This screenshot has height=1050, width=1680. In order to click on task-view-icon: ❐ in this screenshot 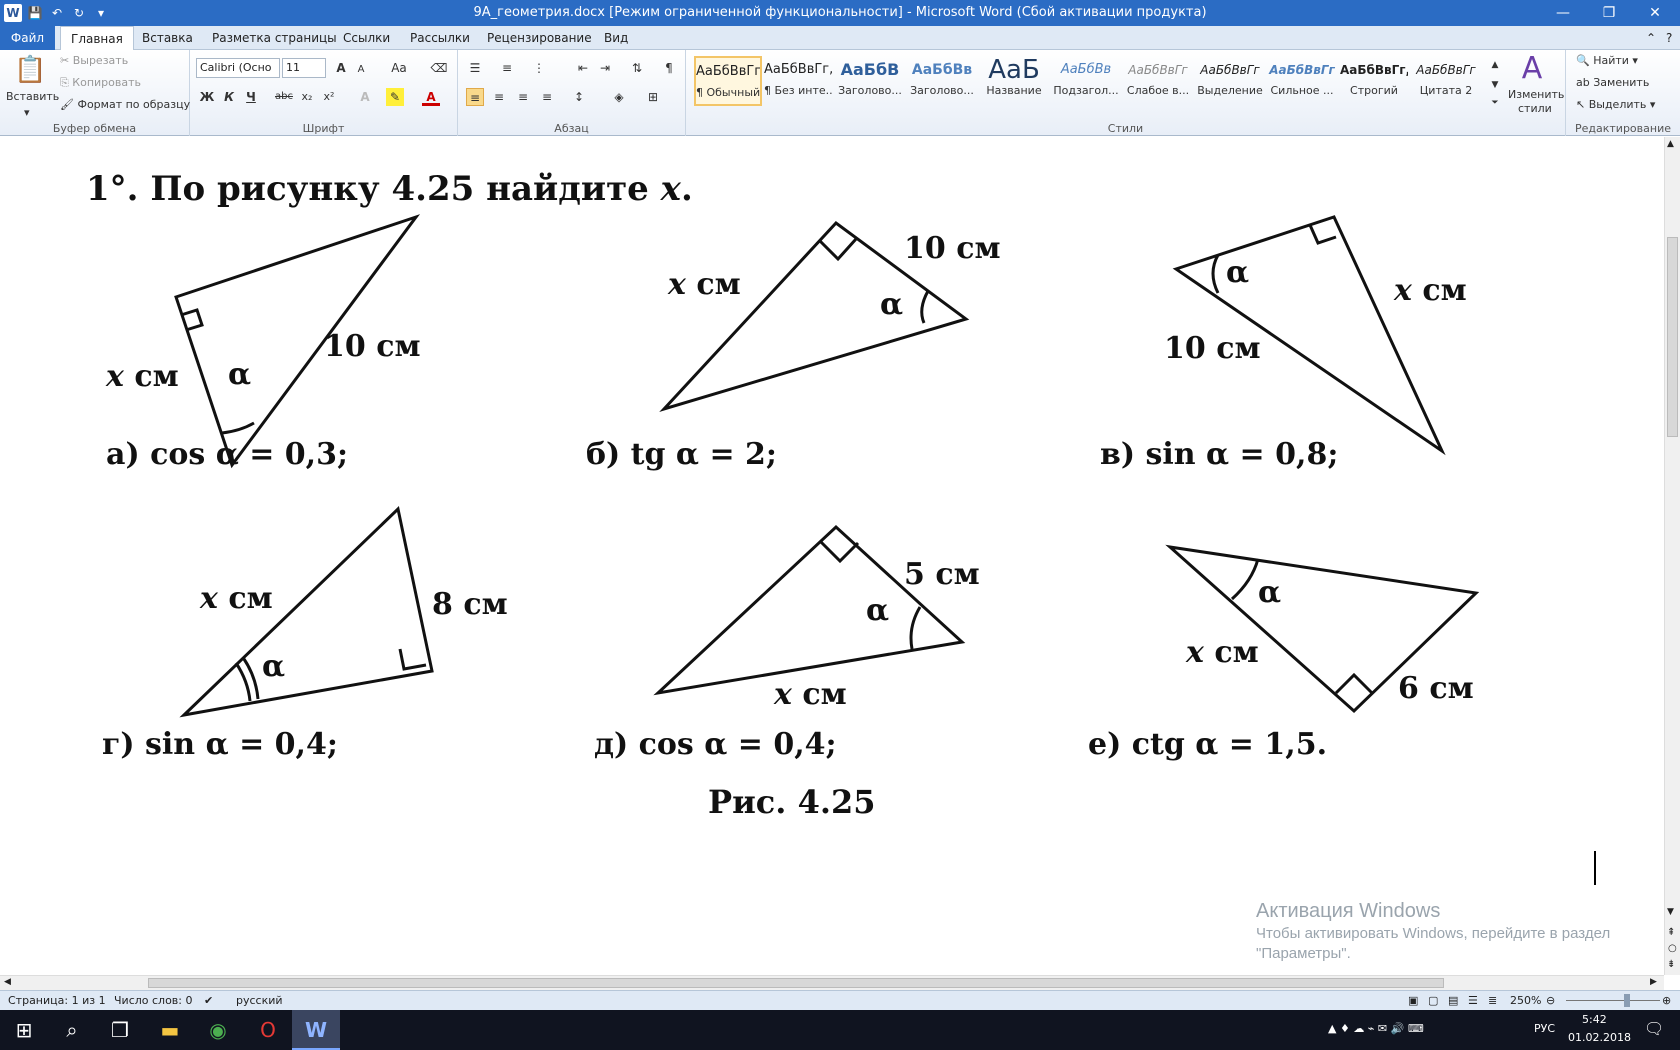, I will do `click(120, 1030)`.